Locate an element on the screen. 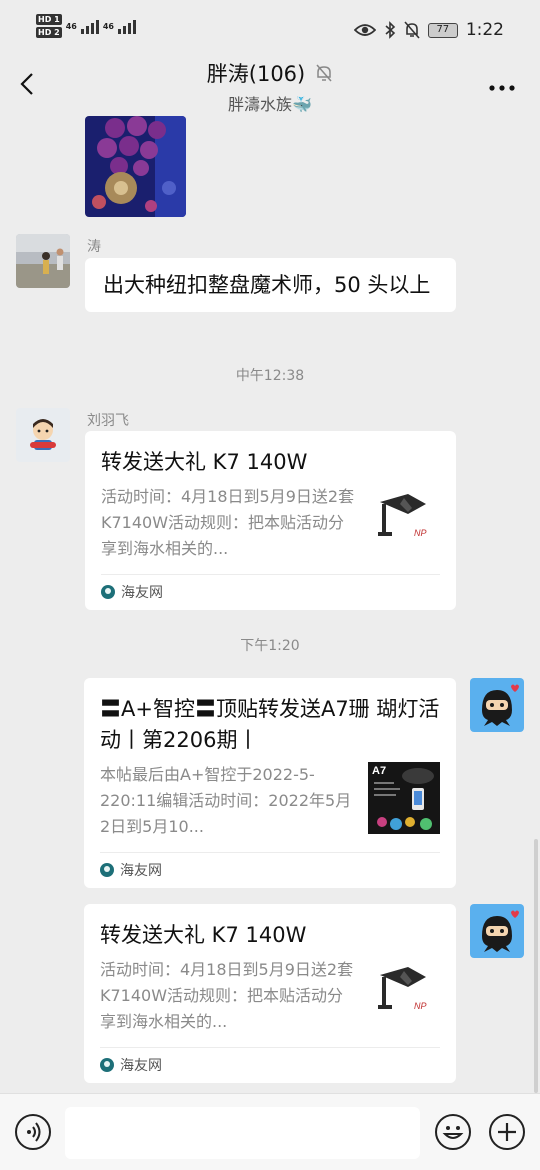  network-type-1: 46 is located at coordinates (71, 26).